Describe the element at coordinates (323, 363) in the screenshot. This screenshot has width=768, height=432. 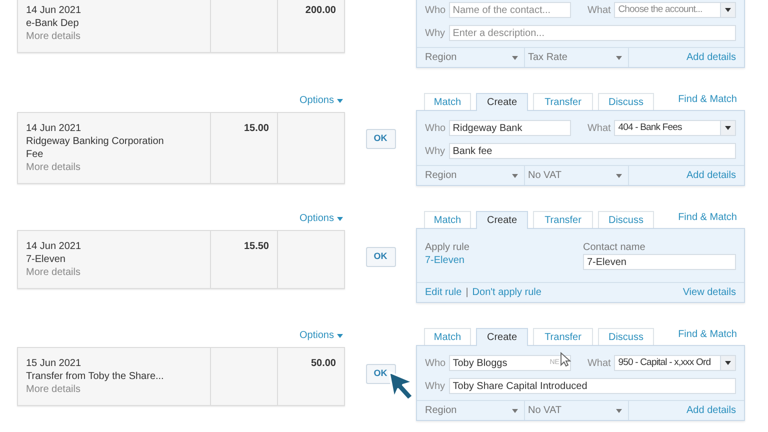
I see `received-amount: 50.00` at that location.